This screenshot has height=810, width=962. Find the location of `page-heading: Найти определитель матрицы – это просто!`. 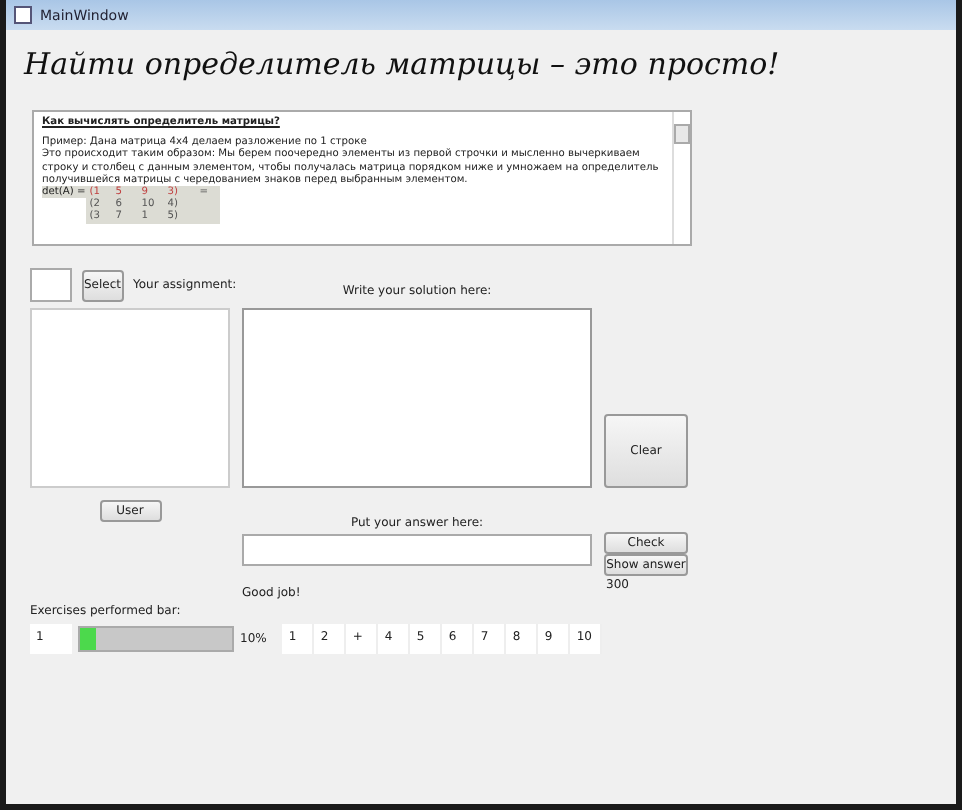

page-heading: Найти определитель матрицы – это просто! is located at coordinates (403, 64).